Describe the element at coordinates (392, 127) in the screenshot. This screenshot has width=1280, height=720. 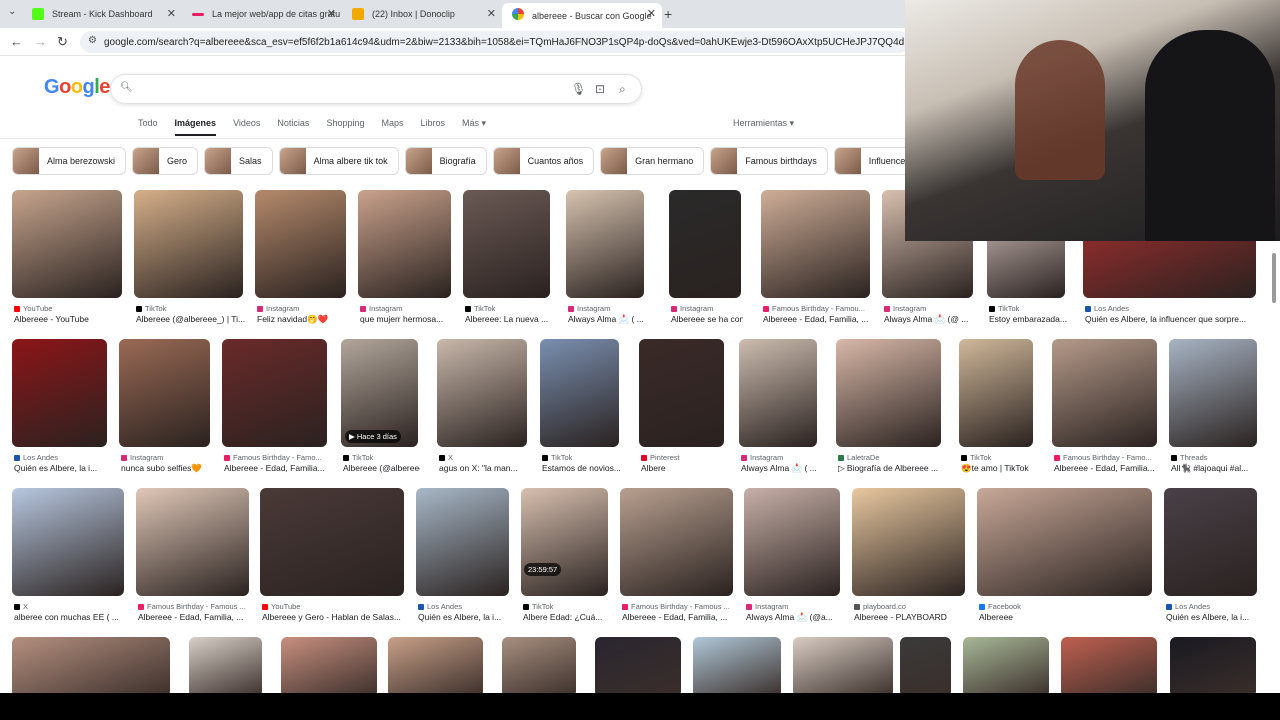
I see `filter-maps: Maps` at that location.